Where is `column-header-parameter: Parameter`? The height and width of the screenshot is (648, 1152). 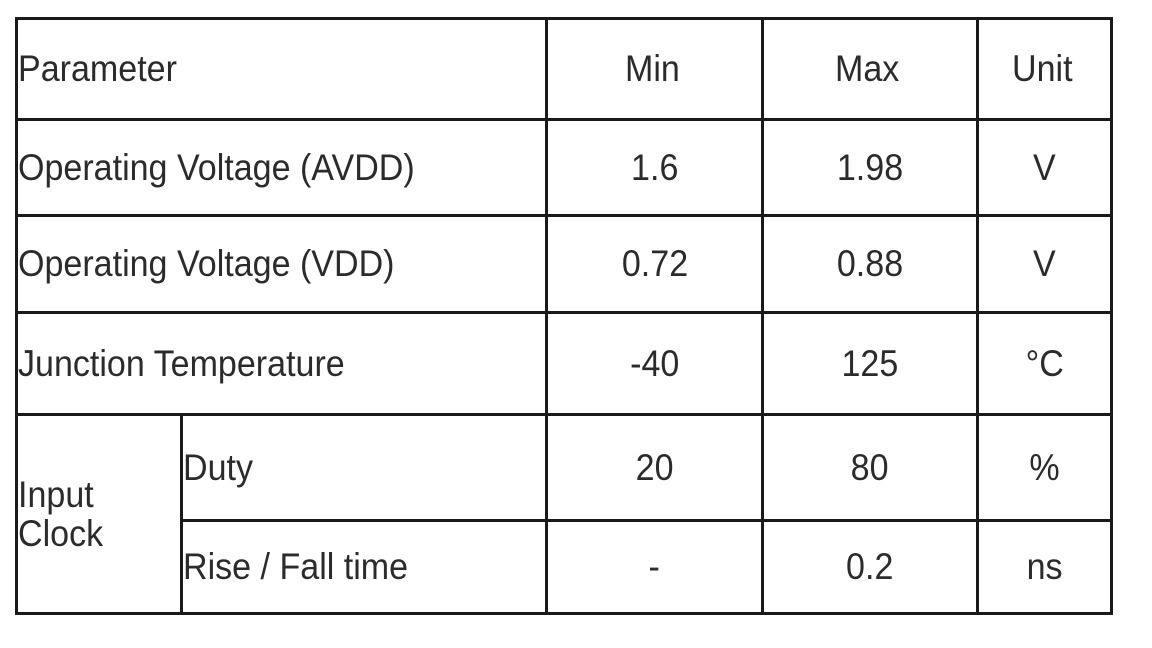 column-header-parameter: Parameter is located at coordinates (281, 69).